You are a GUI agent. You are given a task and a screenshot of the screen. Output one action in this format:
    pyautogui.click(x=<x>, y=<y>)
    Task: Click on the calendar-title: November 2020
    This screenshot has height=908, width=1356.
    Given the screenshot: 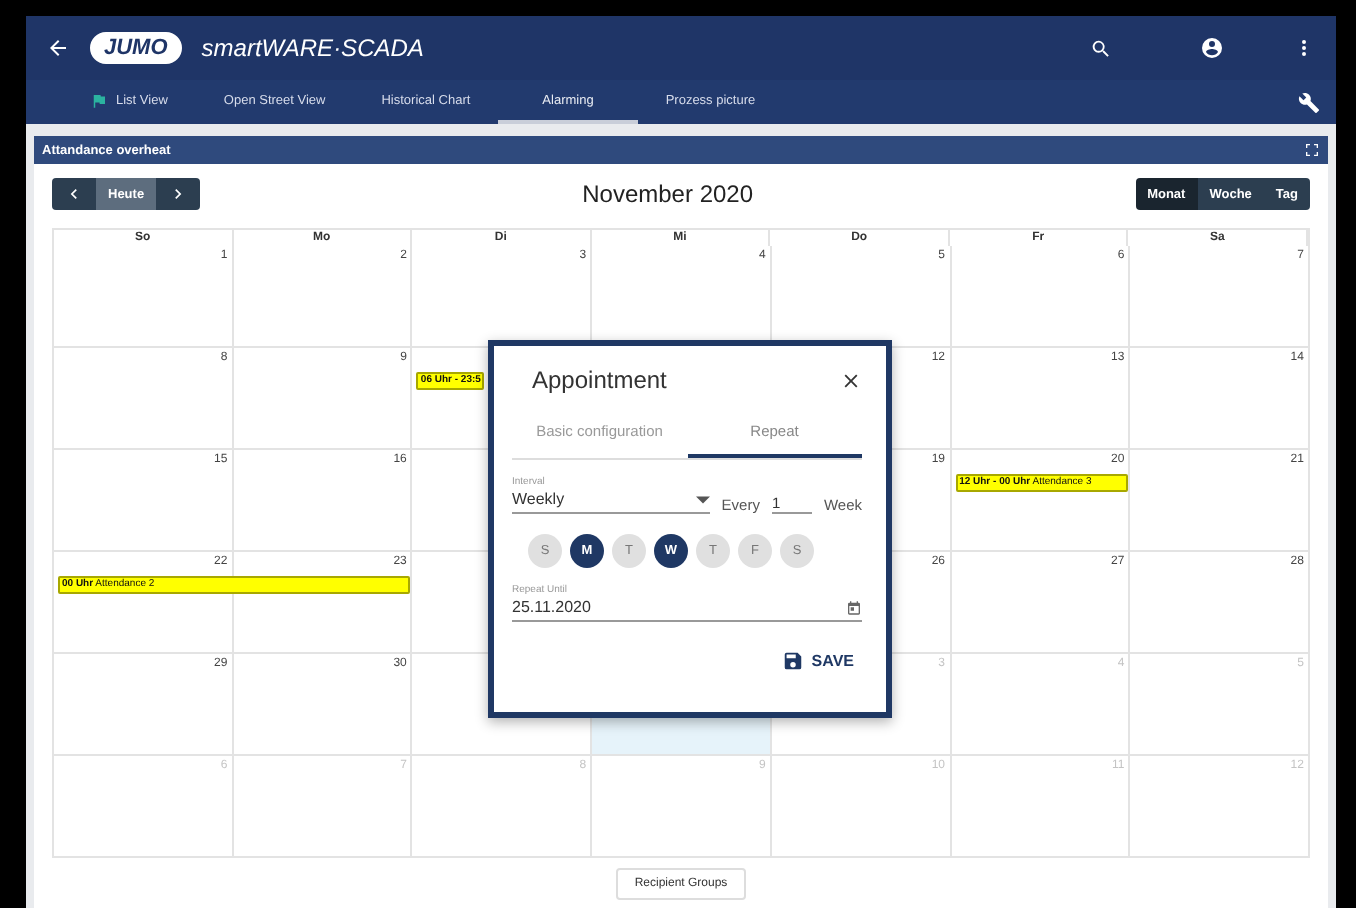 What is the action you would take?
    pyautogui.click(x=668, y=194)
    